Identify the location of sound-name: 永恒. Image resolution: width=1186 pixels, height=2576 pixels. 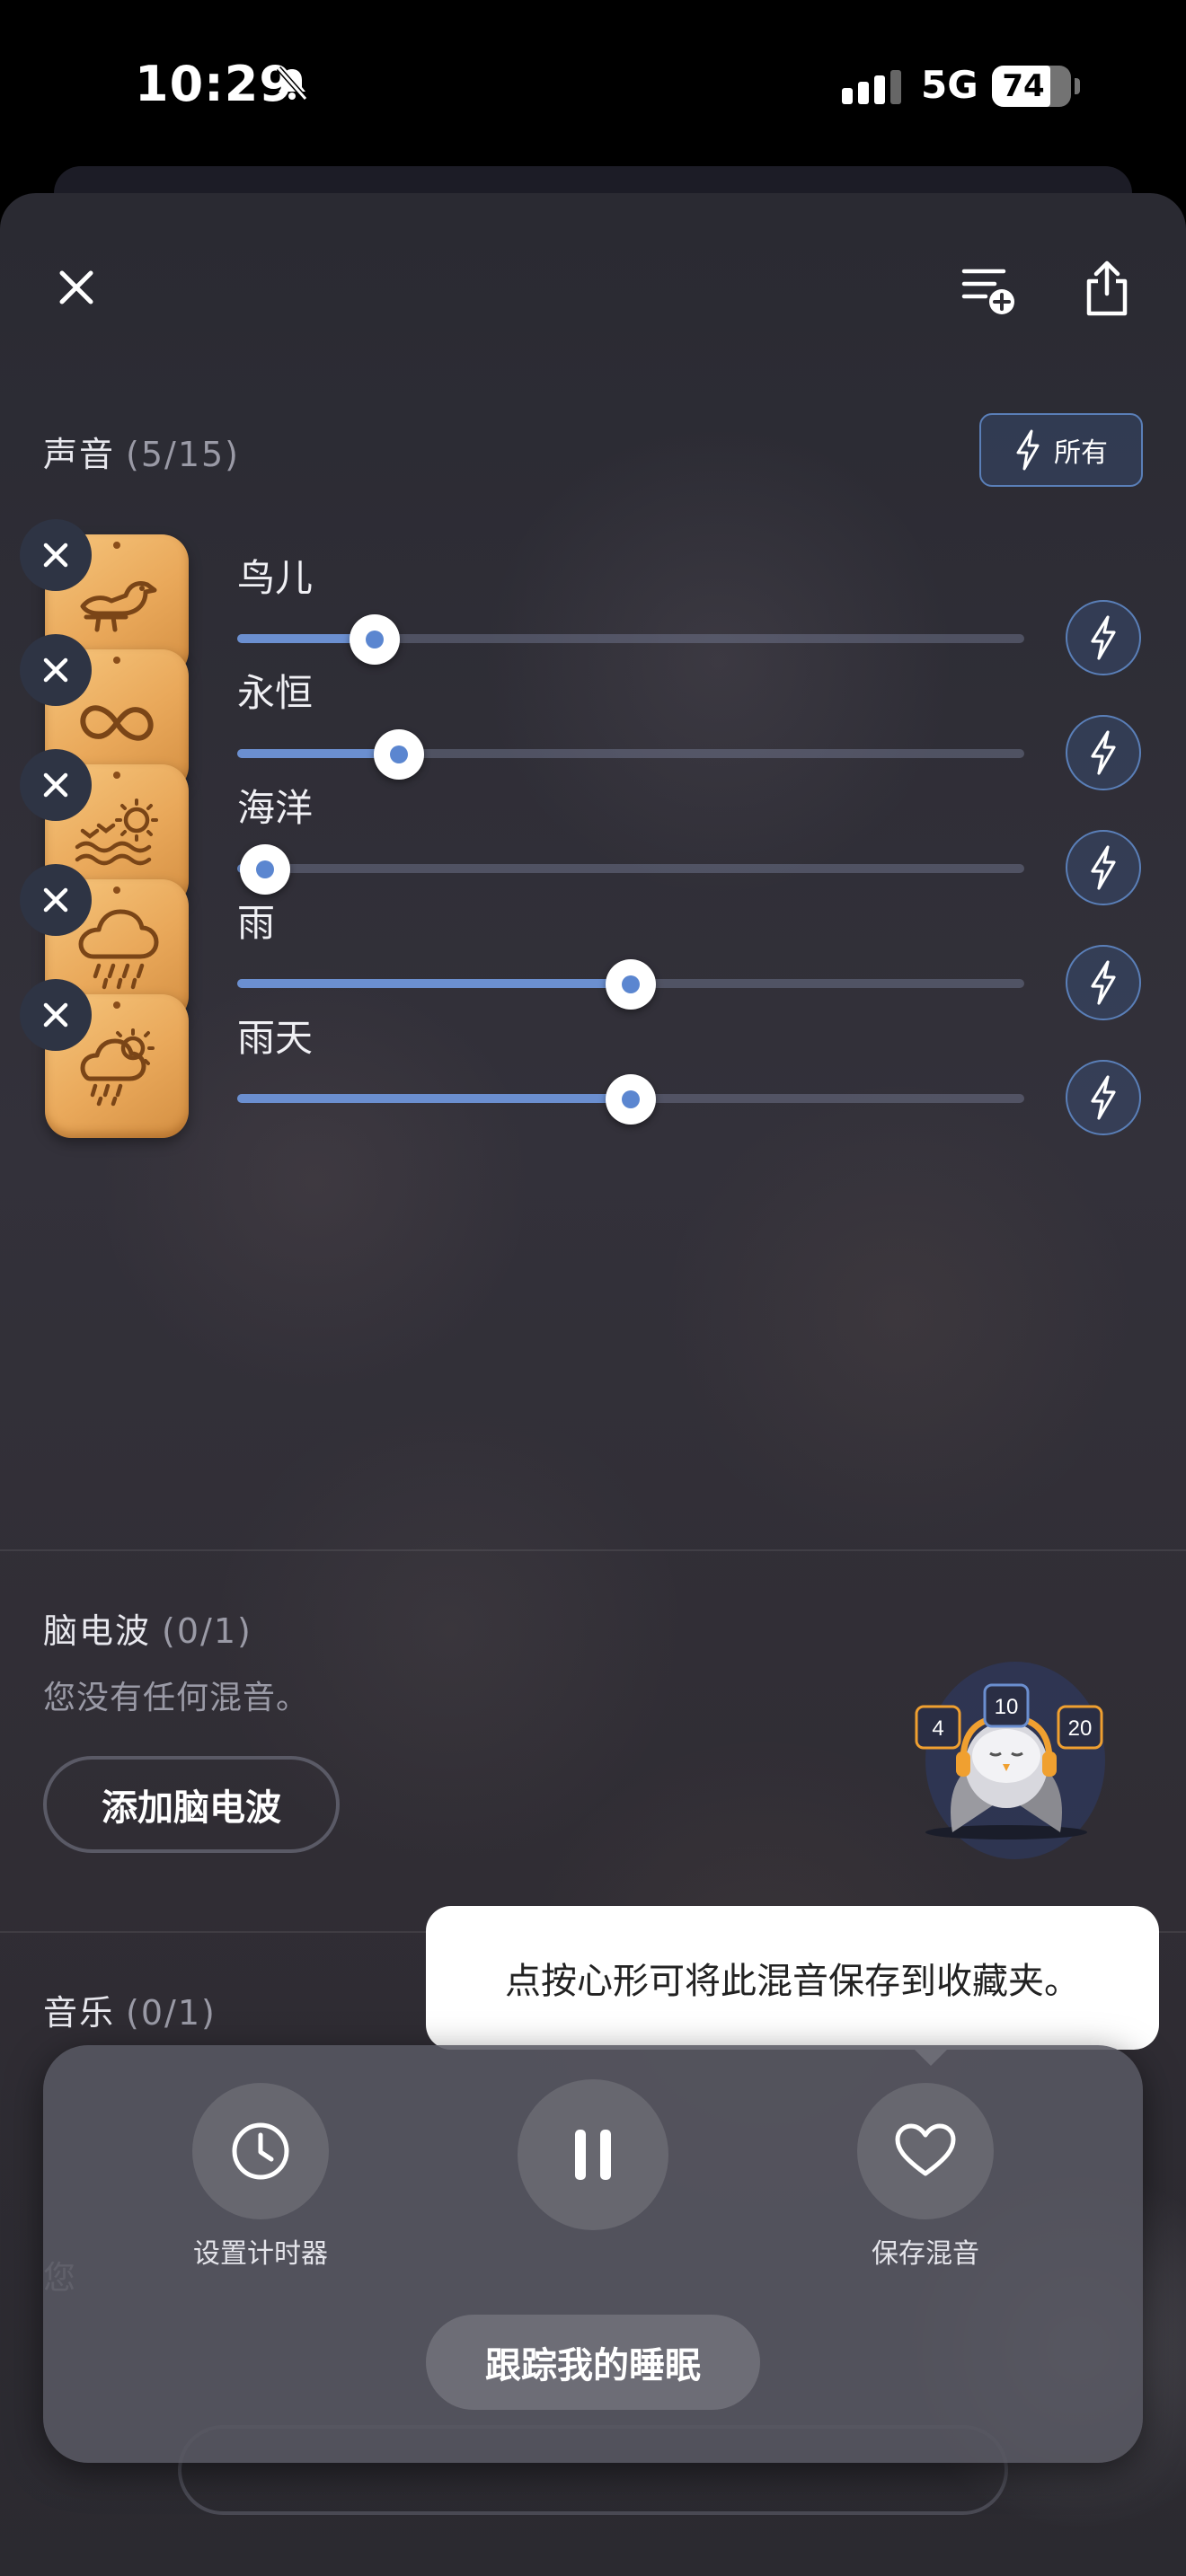
(275, 693).